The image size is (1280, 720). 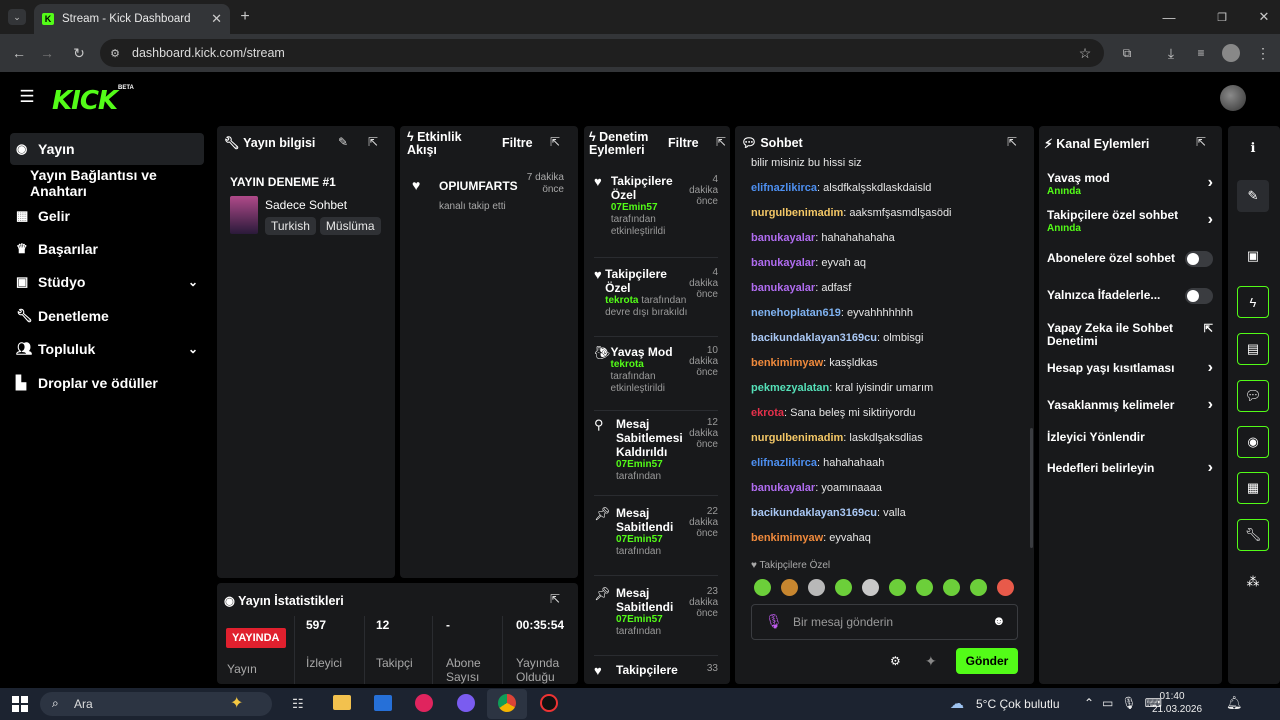 What do you see at coordinates (1253, 582) in the screenshot?
I see `add-widget-icon: ⁂` at bounding box center [1253, 582].